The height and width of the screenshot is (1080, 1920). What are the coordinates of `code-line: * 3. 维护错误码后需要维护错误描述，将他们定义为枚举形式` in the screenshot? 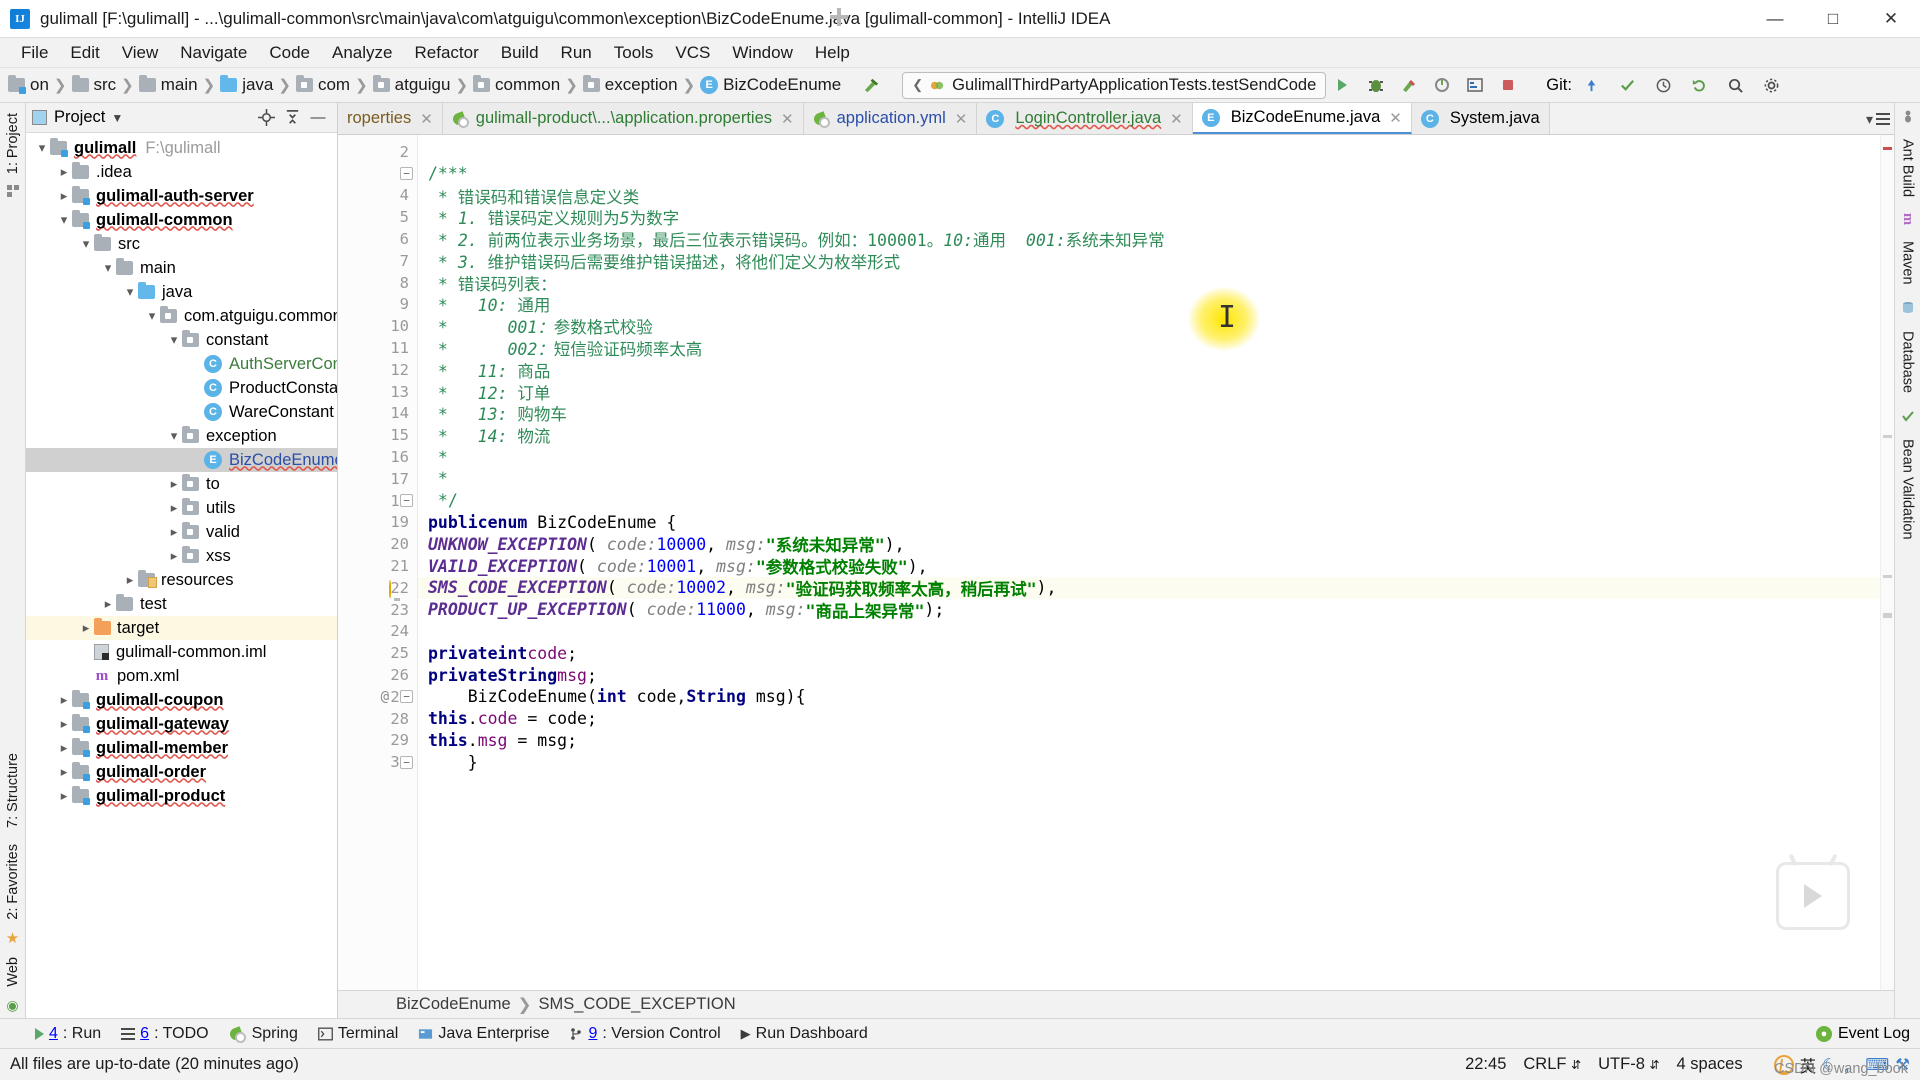 It's located at (1156, 261).